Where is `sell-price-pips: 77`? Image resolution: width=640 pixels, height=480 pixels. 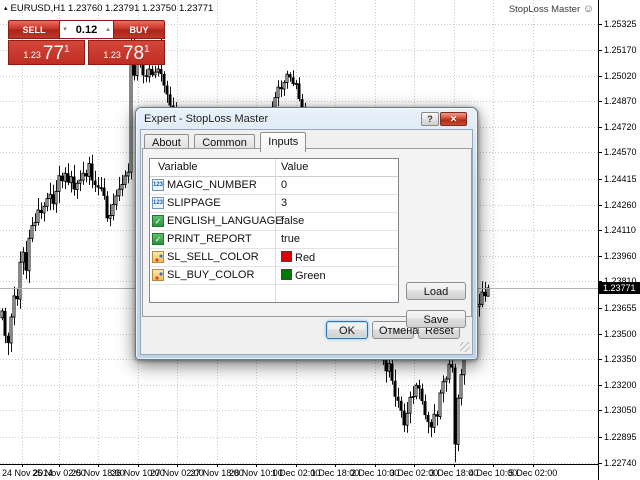 sell-price-pips: 77 is located at coordinates (53, 53).